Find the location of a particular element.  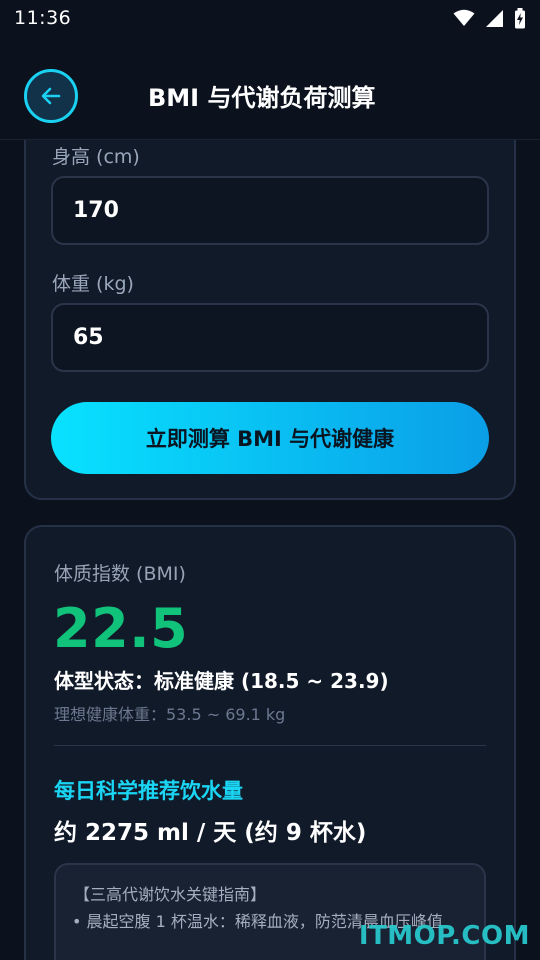

page-title: BMI 与代谢负荷测算 is located at coordinates (262, 98).